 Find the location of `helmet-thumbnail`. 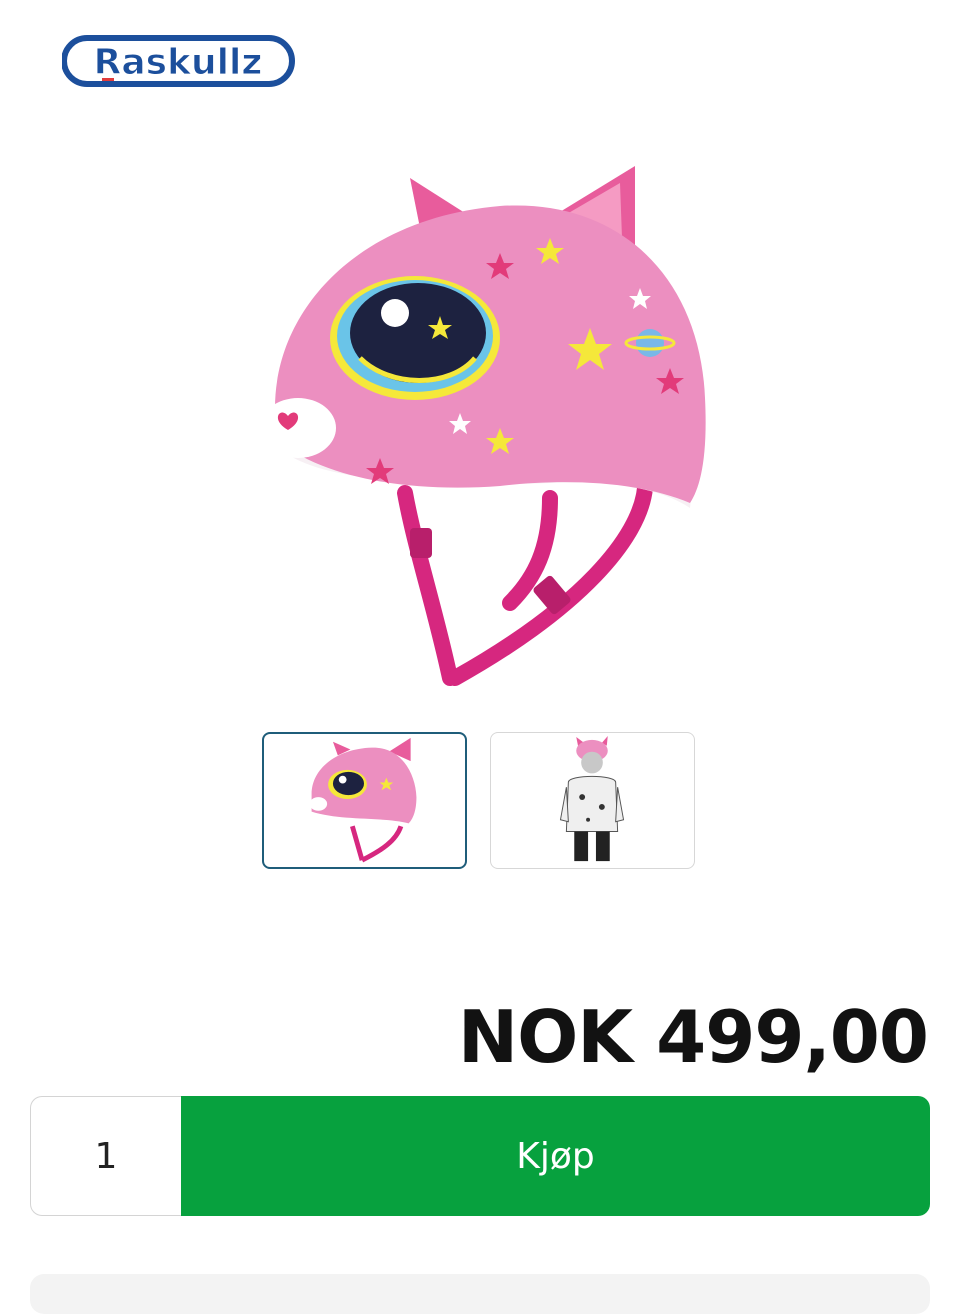

helmet-thumbnail is located at coordinates (363, 800).